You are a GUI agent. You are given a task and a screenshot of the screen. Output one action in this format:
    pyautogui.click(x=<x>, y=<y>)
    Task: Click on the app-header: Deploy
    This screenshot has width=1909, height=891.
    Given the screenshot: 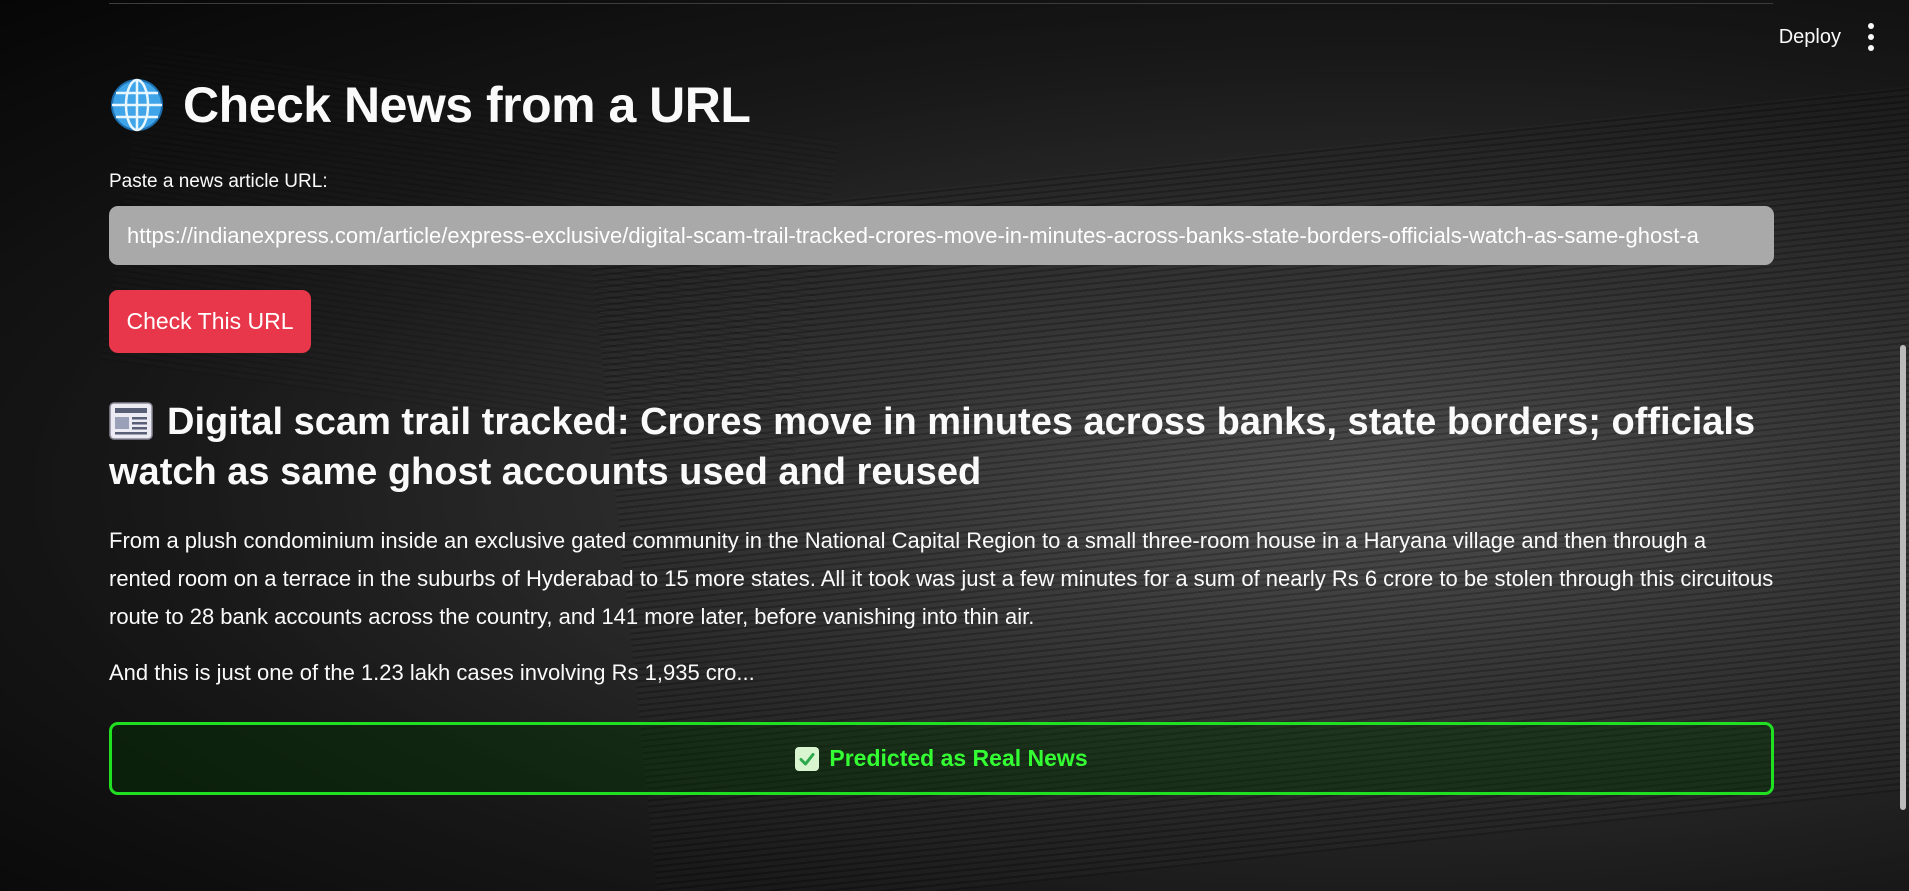 What is the action you would take?
    pyautogui.click(x=1844, y=37)
    